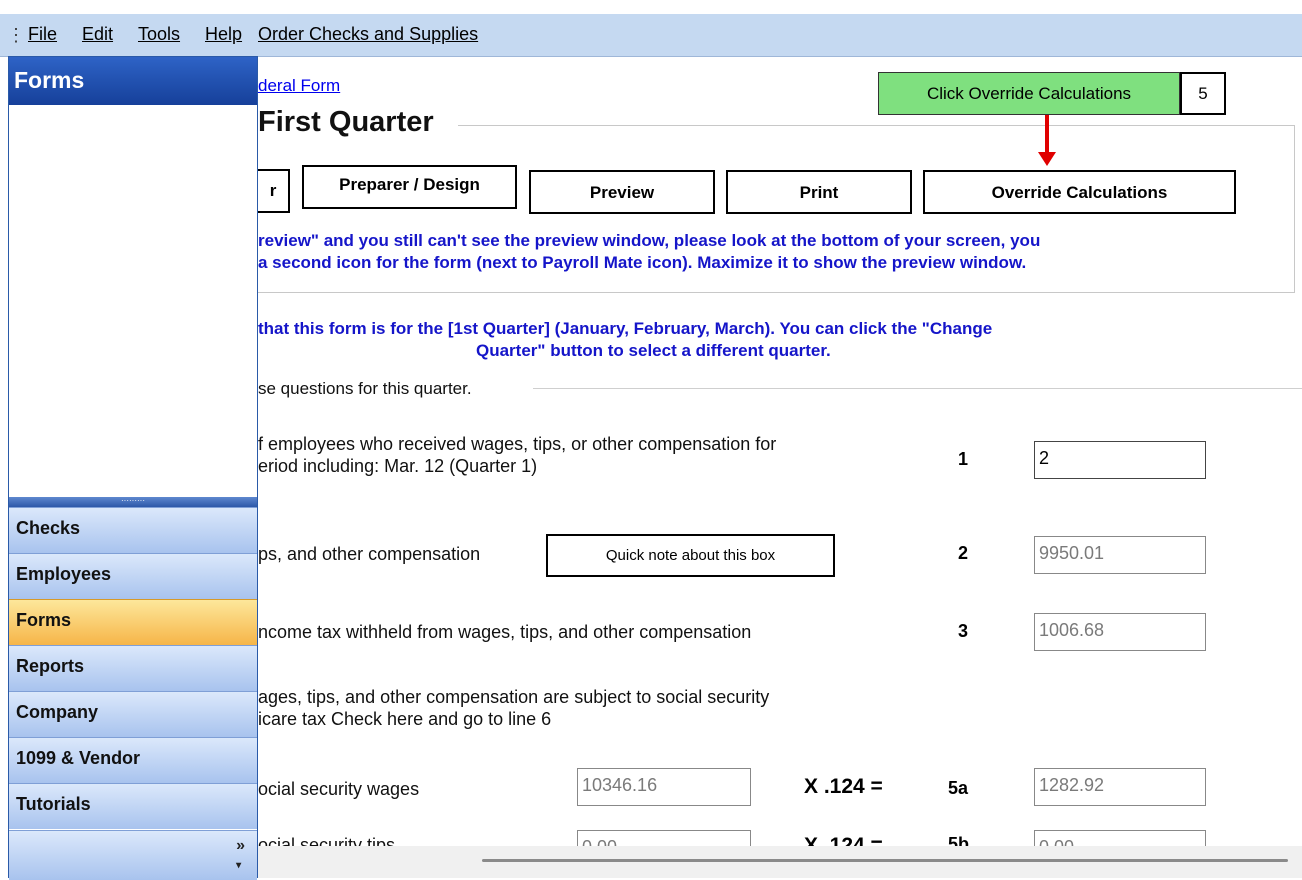 Image resolution: width=1302 pixels, height=880 pixels. I want to click on wages-field: 9950.01, so click(1120, 555).